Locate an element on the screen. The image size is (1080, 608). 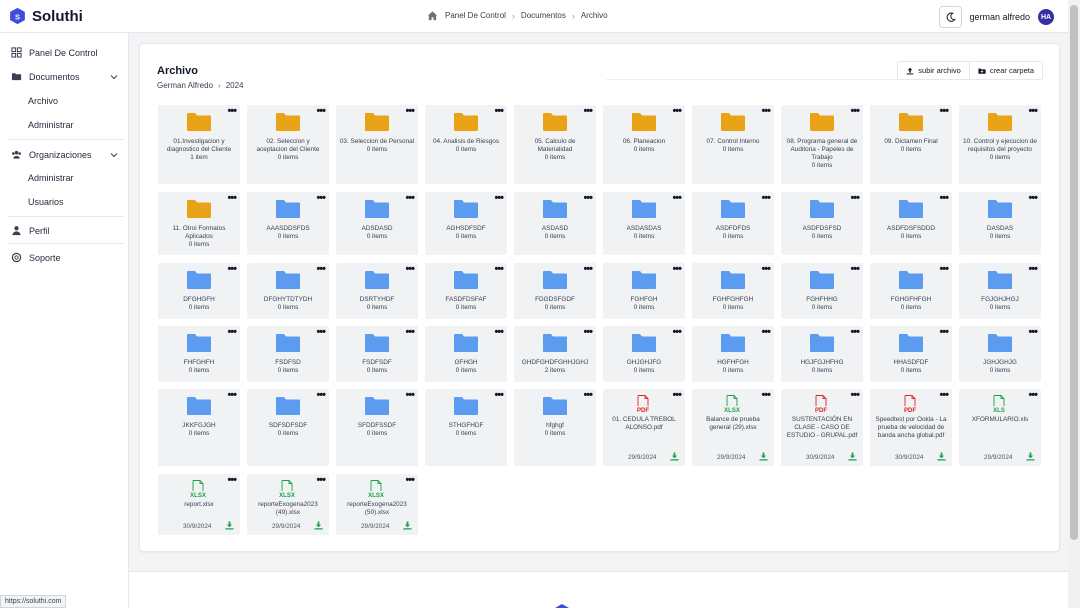
folder-tile: ••• FASDFDSFAF 0 items is located at coordinates (466, 291).